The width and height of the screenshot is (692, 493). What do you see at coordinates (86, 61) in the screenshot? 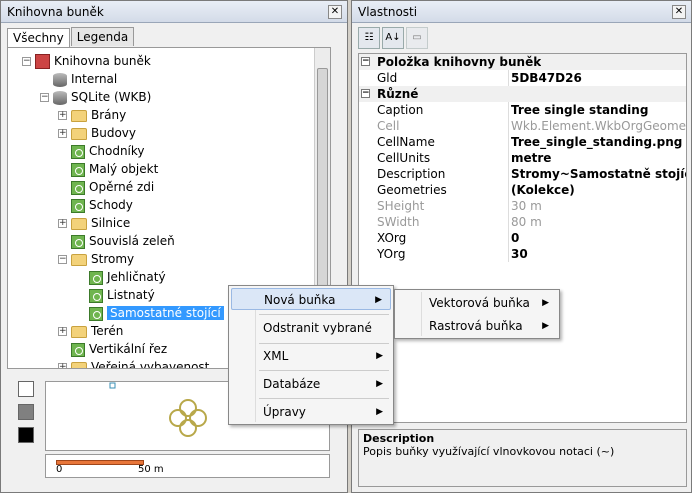
I see `tree-node: − Knihovna buněk` at bounding box center [86, 61].